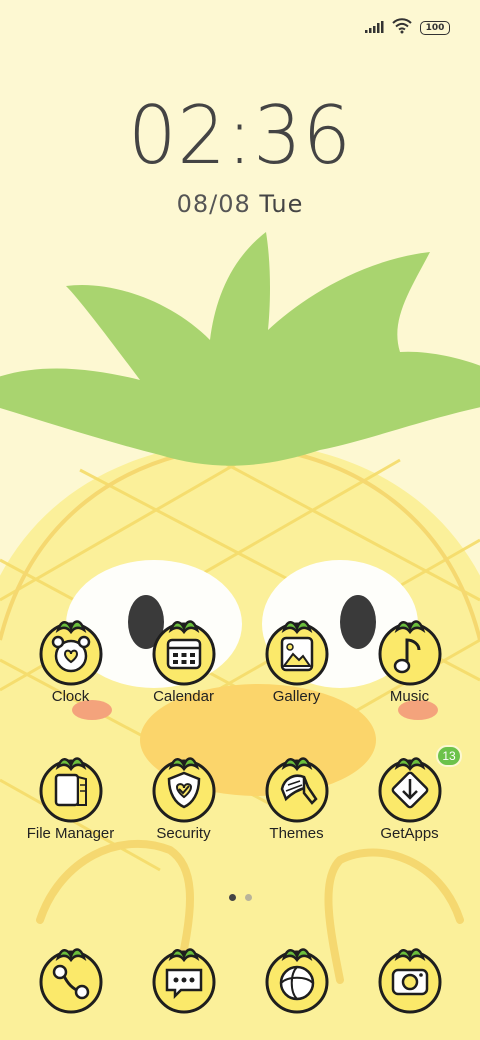 This screenshot has height=1040, width=480. Describe the element at coordinates (402, 28) in the screenshot. I see `wifi-icon` at that location.